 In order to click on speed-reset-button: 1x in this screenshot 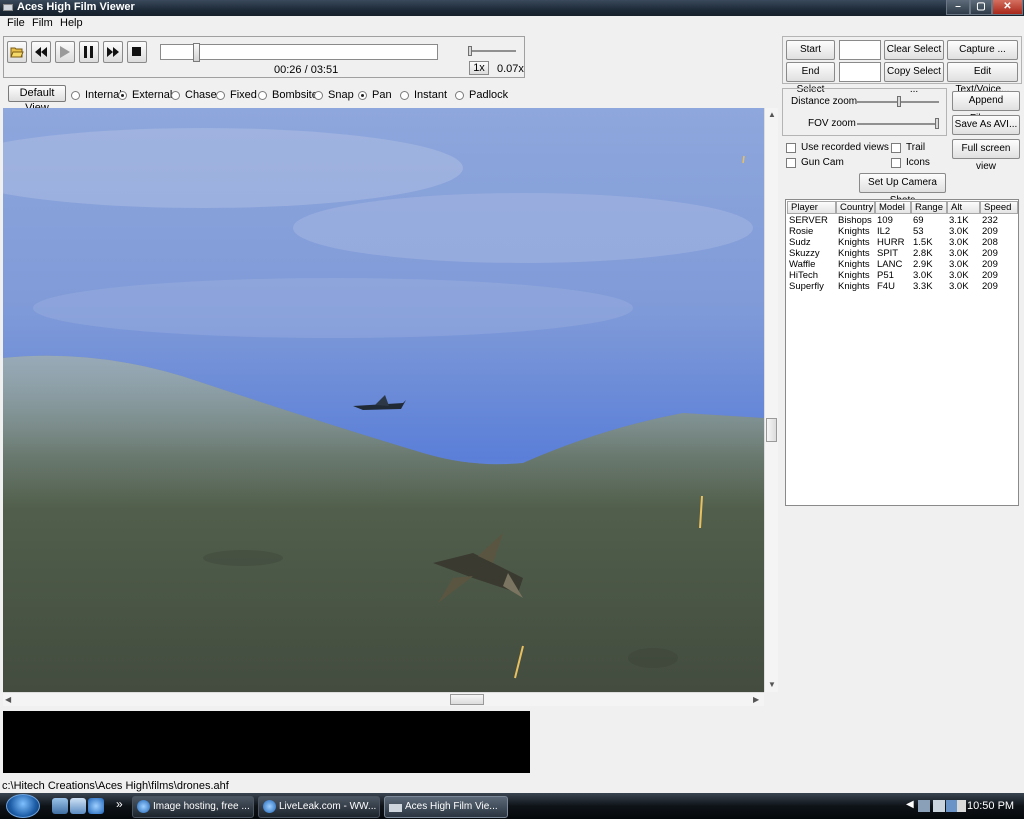, I will do `click(479, 68)`.